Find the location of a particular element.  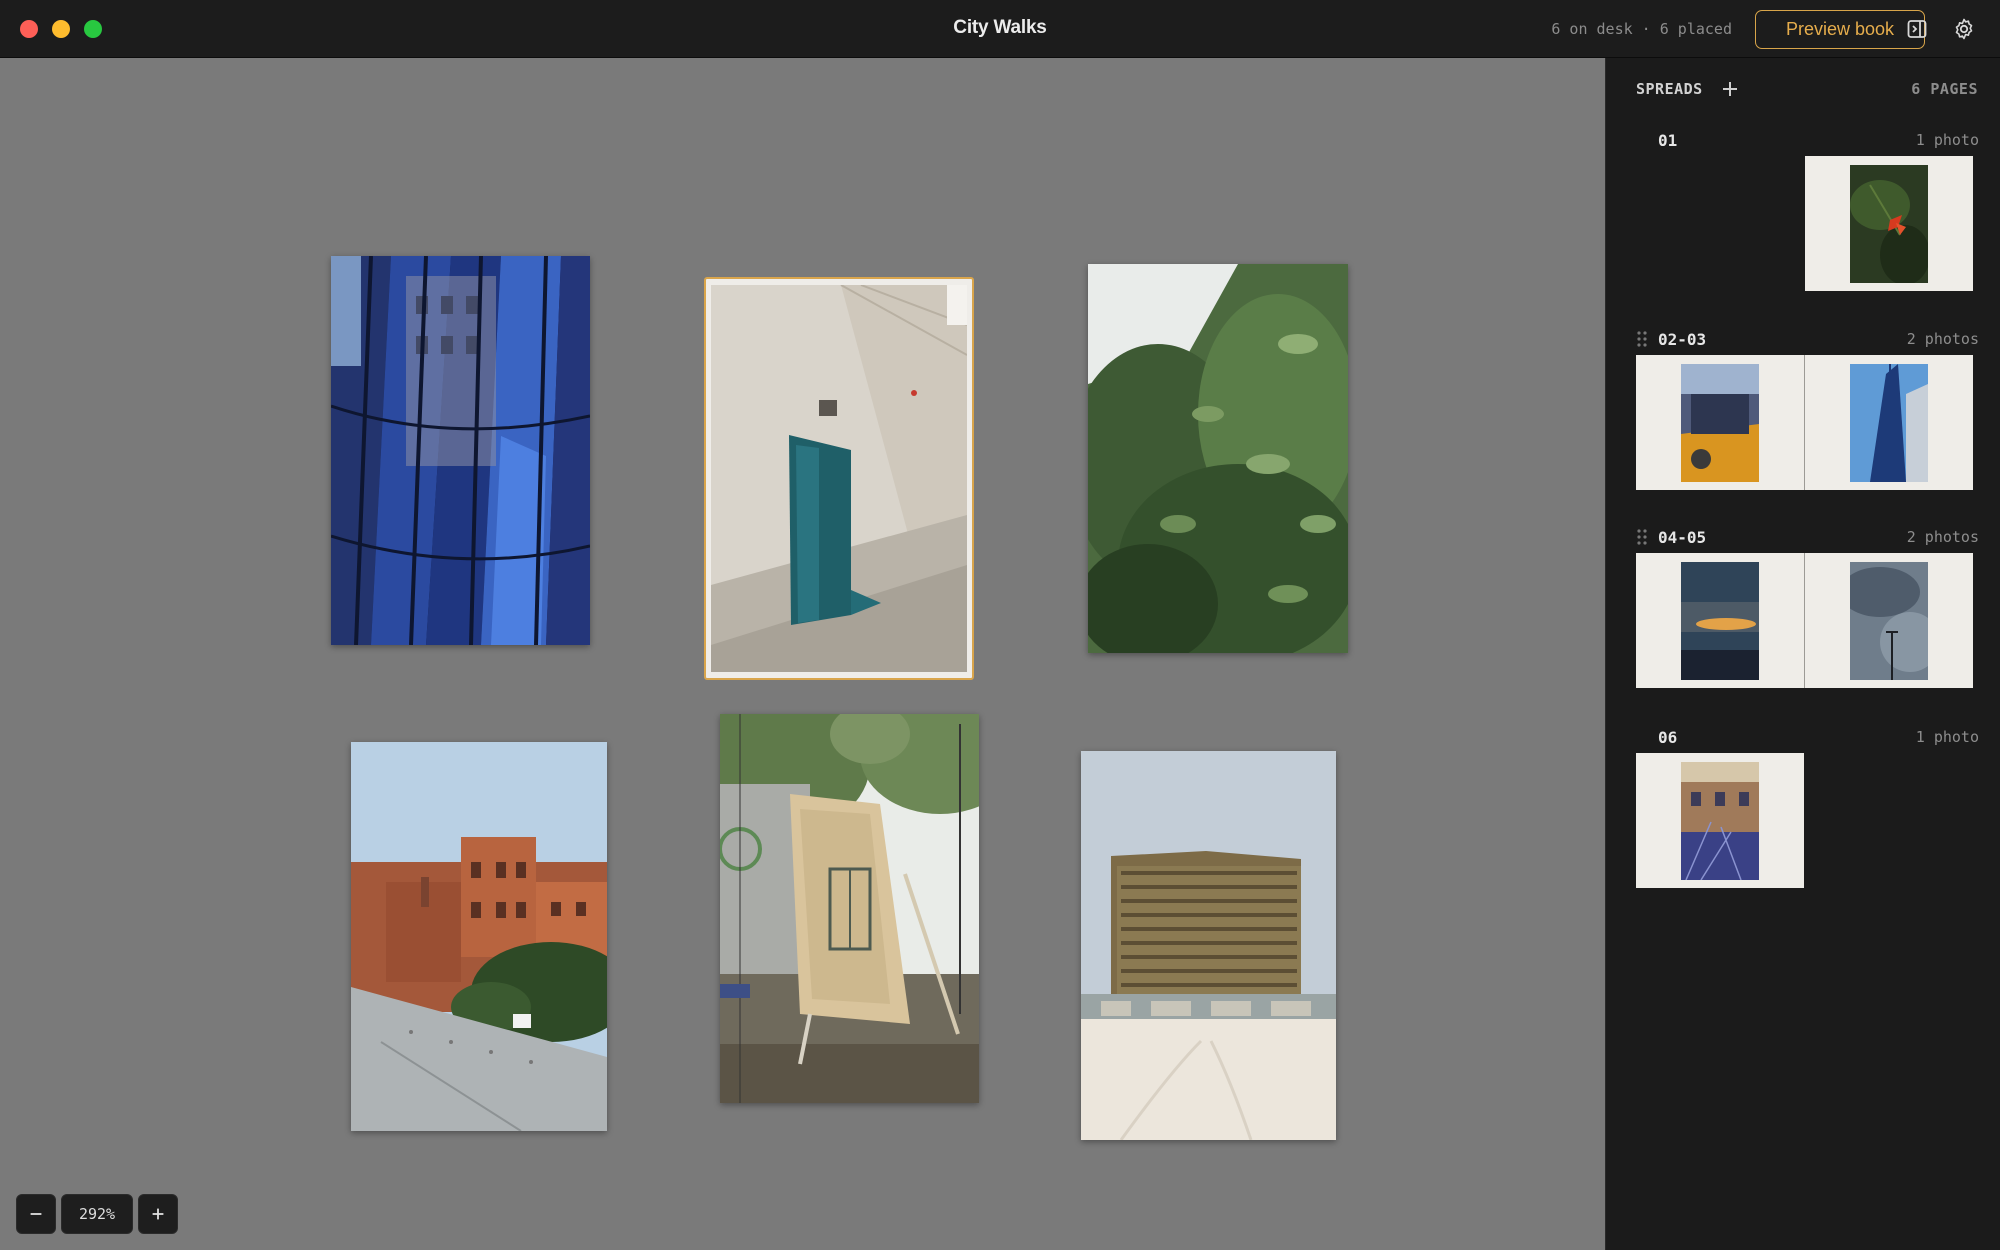

photo-brick-tower-rooftop is located at coordinates (479, 936).